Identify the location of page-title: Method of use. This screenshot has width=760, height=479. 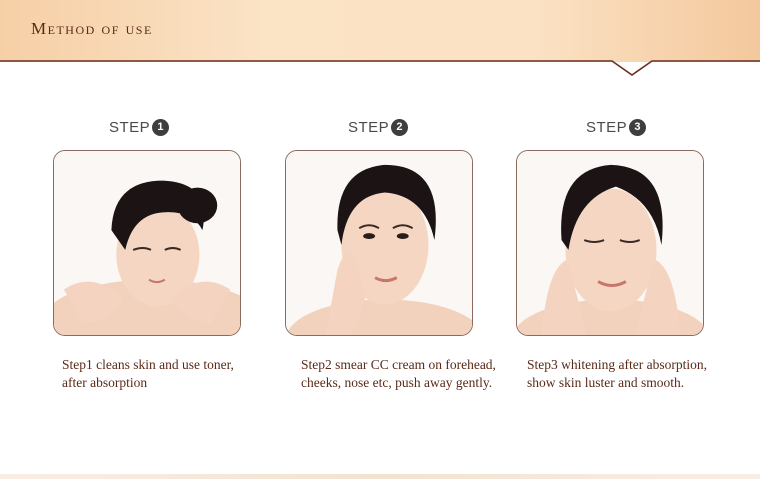
(92, 28).